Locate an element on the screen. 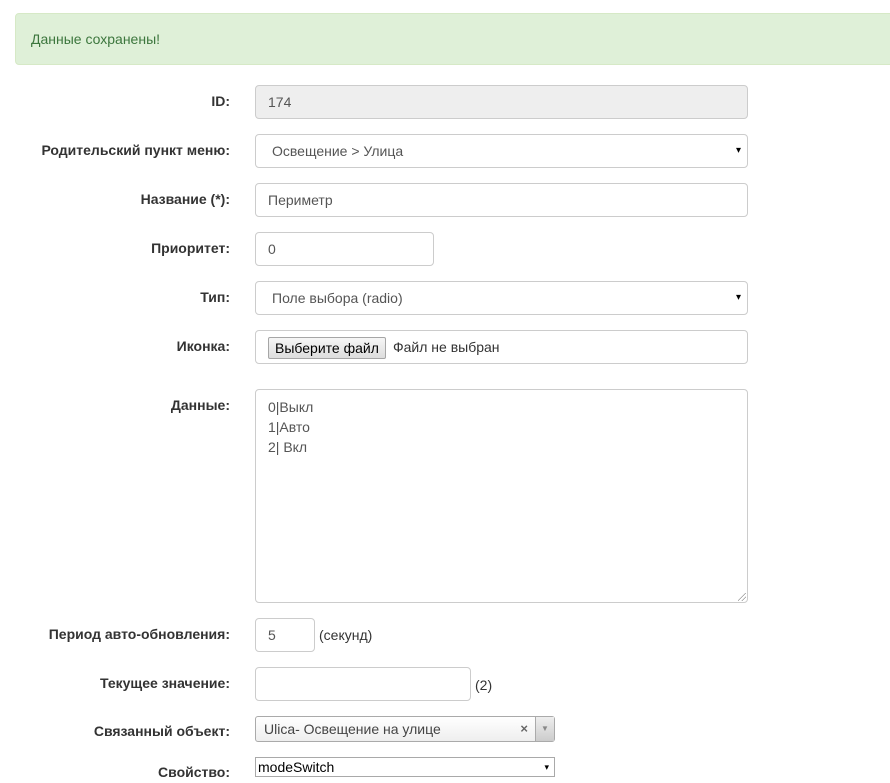 Image resolution: width=890 pixels, height=783 pixels. refresh-label: Период авто-обновления: is located at coordinates (139, 634).